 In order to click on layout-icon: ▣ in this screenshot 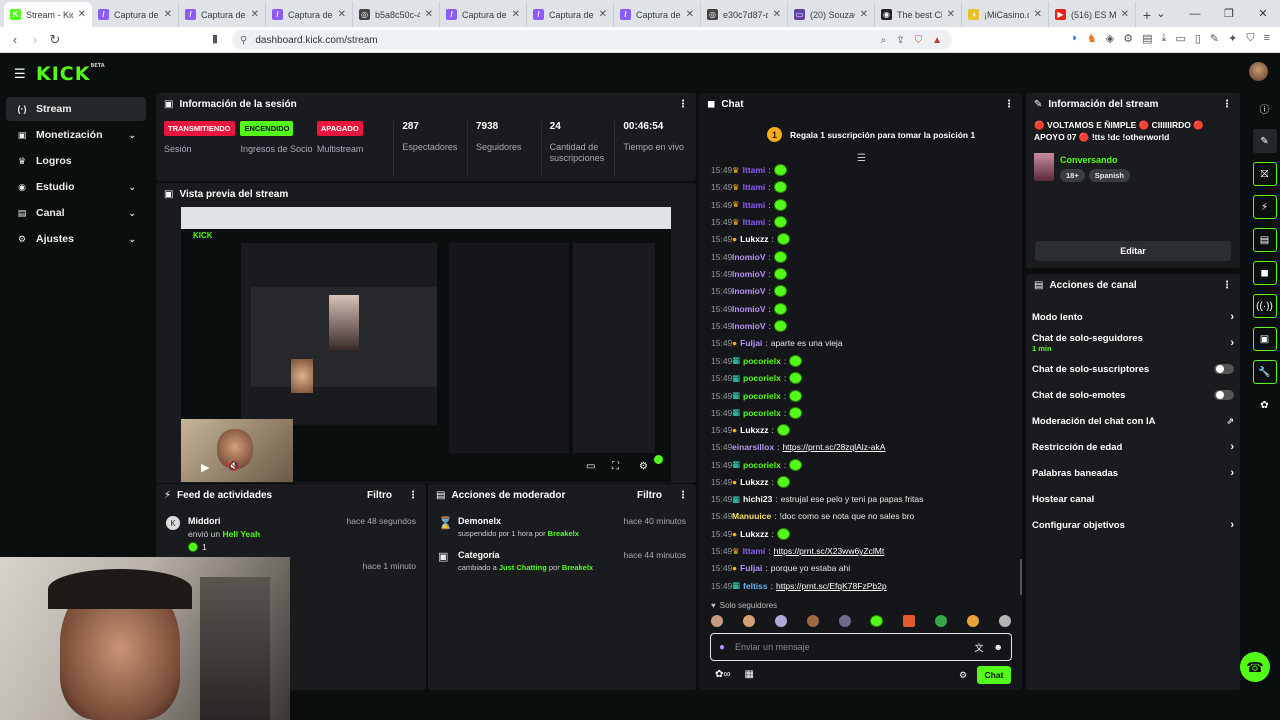, I will do `click(1264, 339)`.